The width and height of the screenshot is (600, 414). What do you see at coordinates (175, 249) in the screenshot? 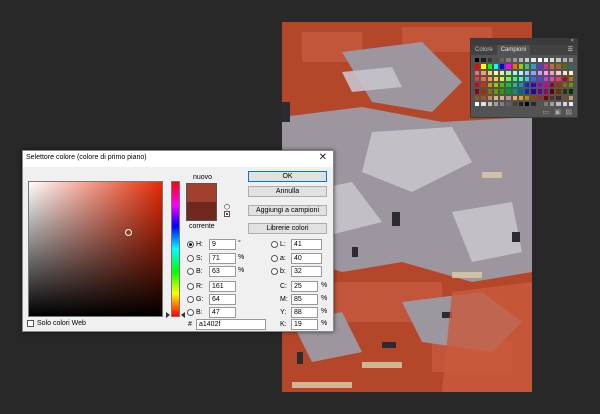
I see `hue-slider` at bounding box center [175, 249].